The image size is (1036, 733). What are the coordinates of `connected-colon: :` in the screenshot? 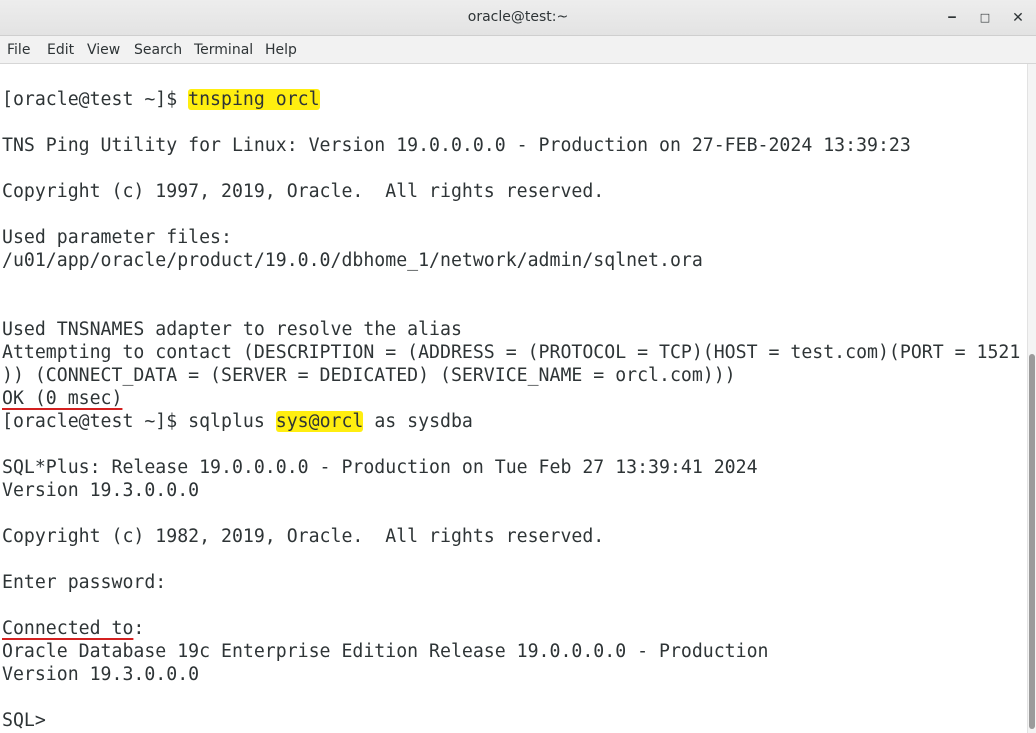 It's located at (139, 628).